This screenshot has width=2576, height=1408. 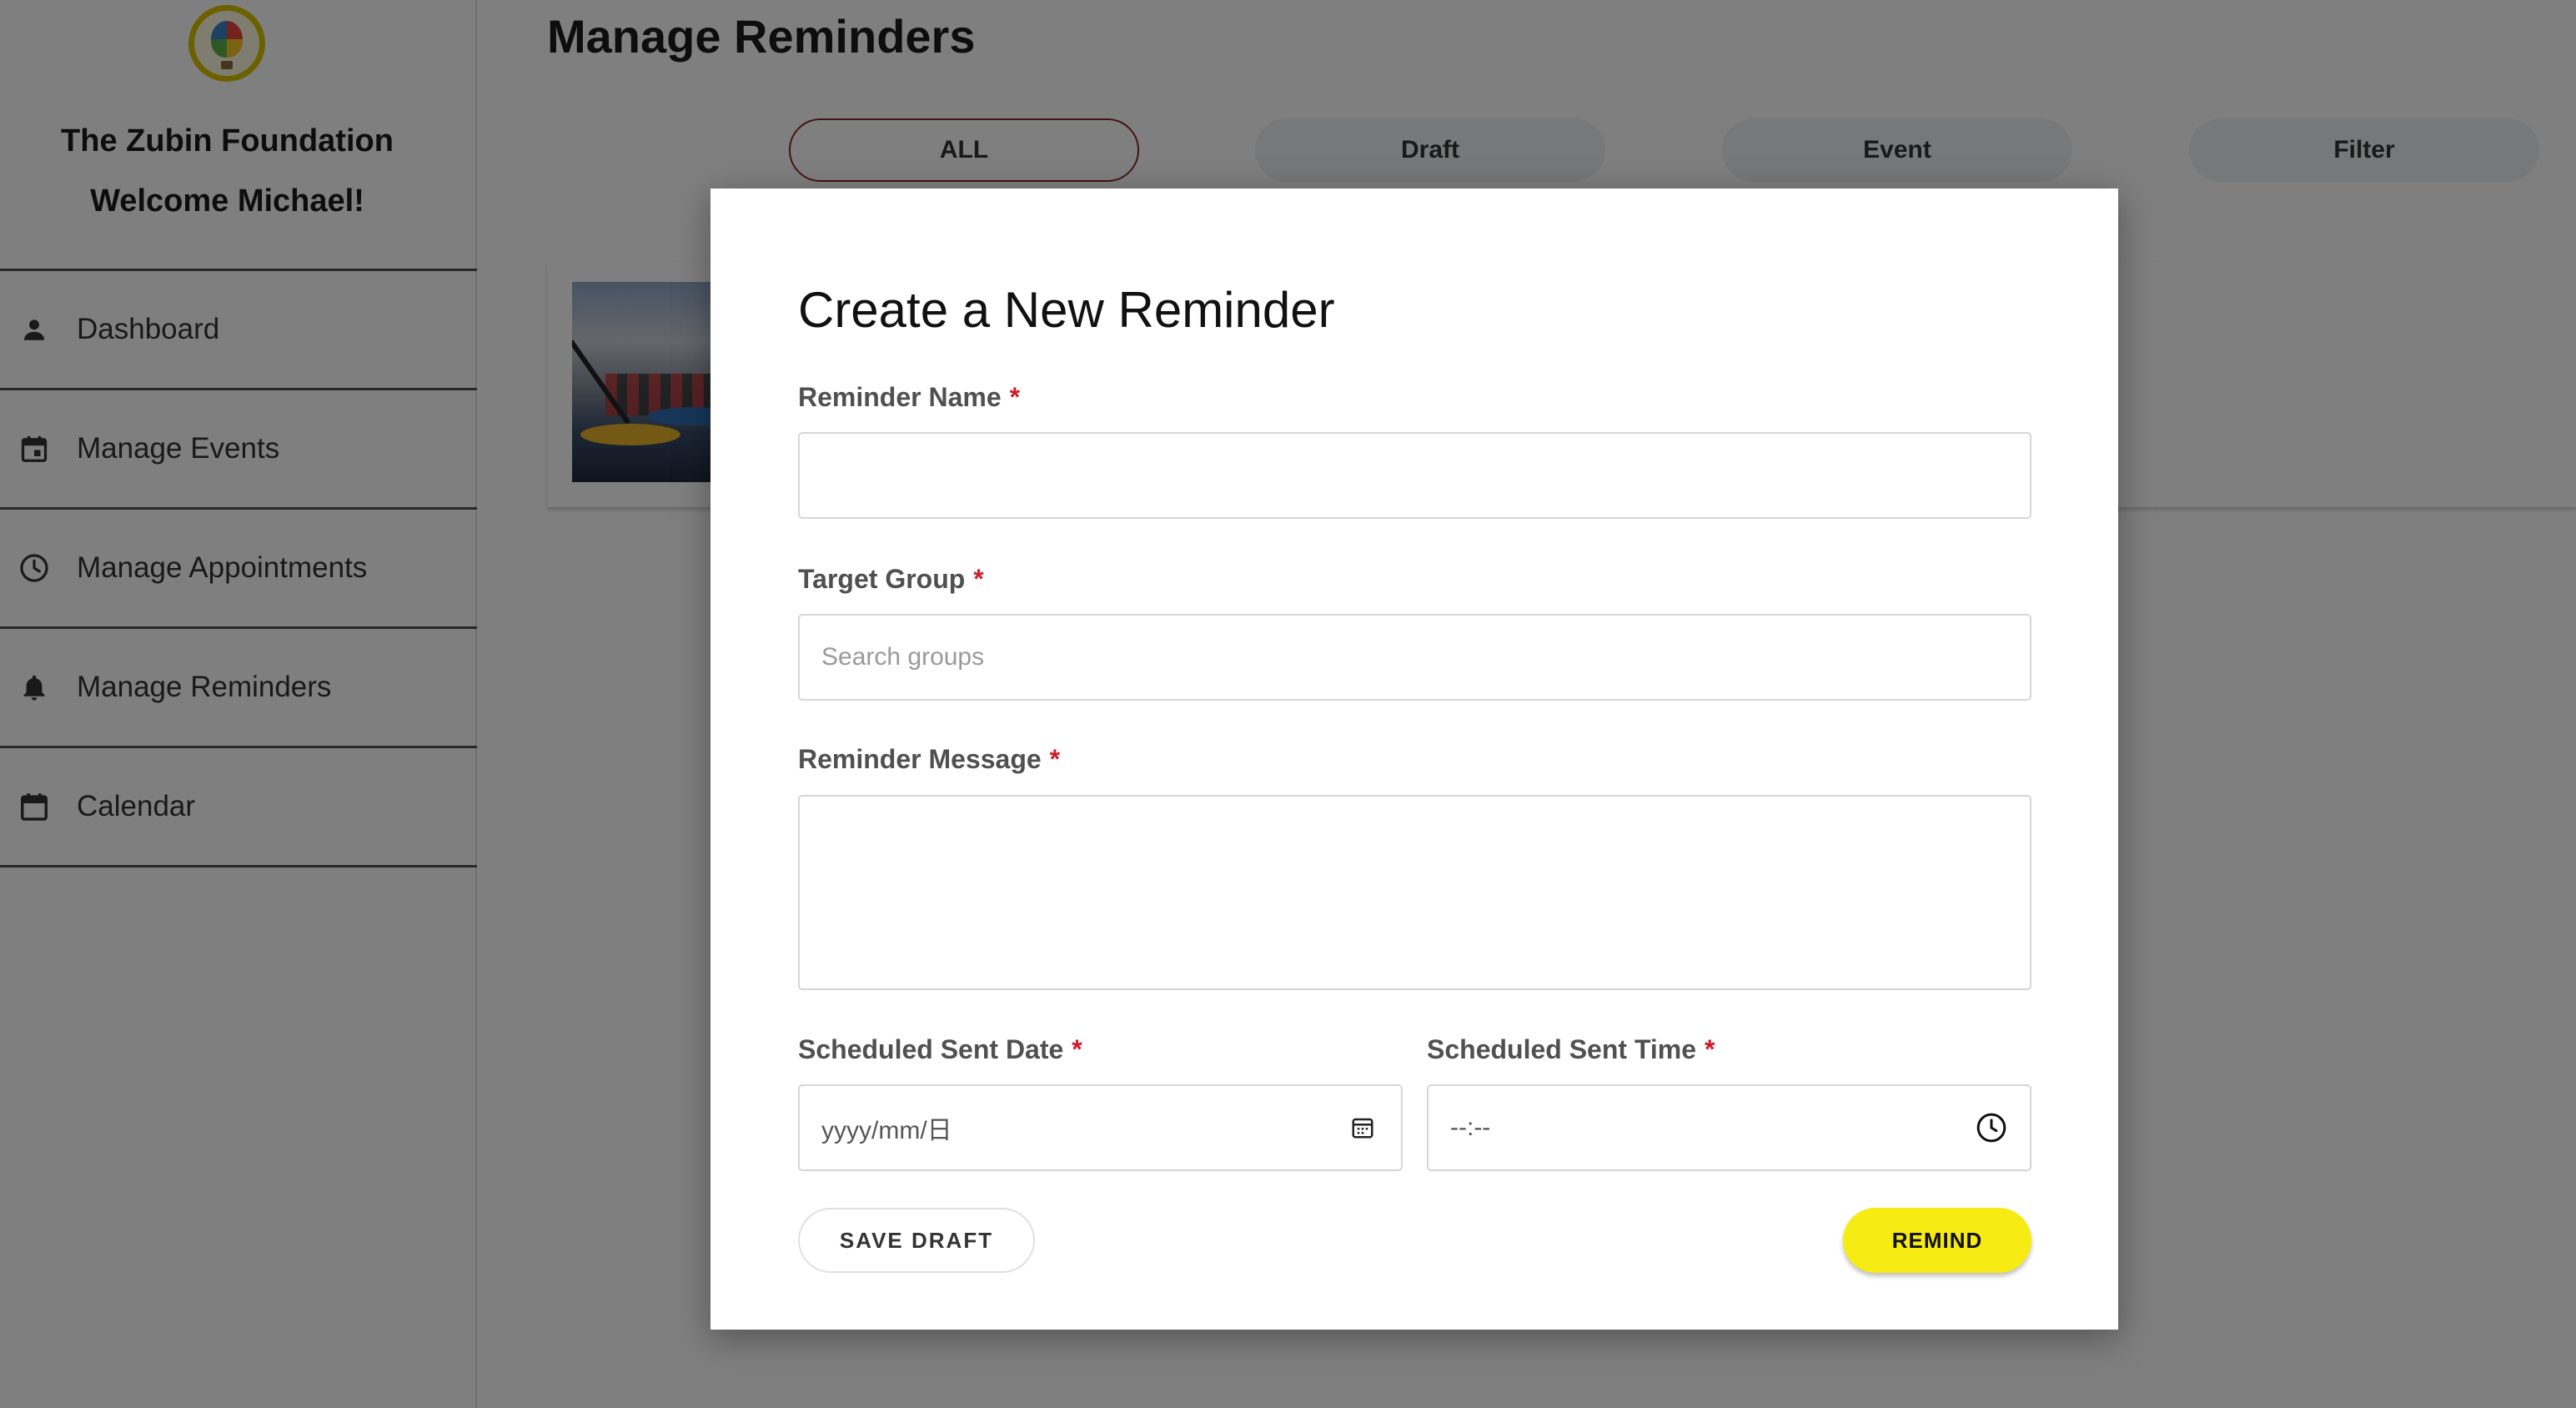 What do you see at coordinates (1992, 1128) in the screenshot?
I see `clock-picker-icon` at bounding box center [1992, 1128].